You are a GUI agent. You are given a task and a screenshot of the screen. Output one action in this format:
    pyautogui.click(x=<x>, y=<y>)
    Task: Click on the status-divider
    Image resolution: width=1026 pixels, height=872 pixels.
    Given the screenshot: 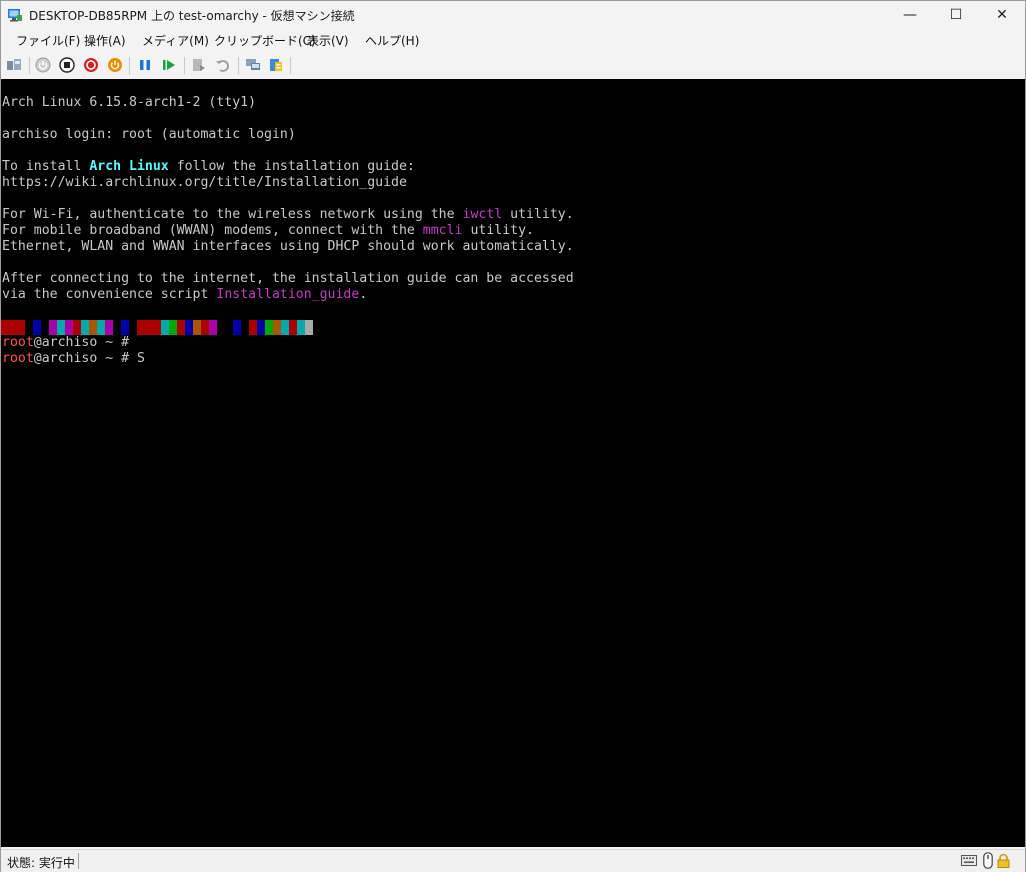 What is the action you would take?
    pyautogui.click(x=78, y=861)
    